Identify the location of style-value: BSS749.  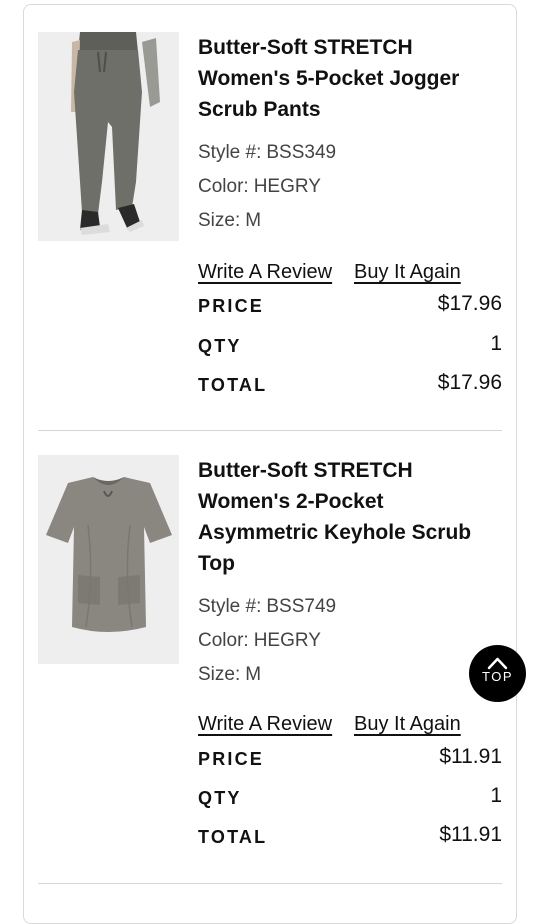
(301, 606).